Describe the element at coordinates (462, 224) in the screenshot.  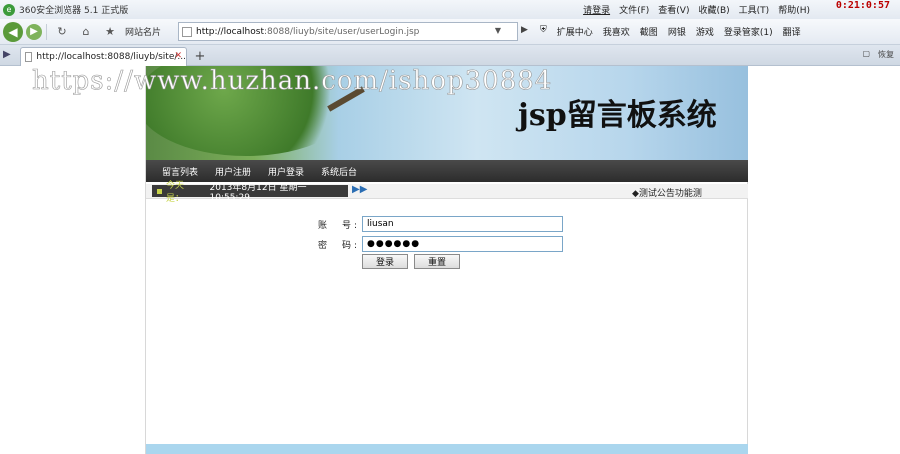
I see `account-input` at that location.